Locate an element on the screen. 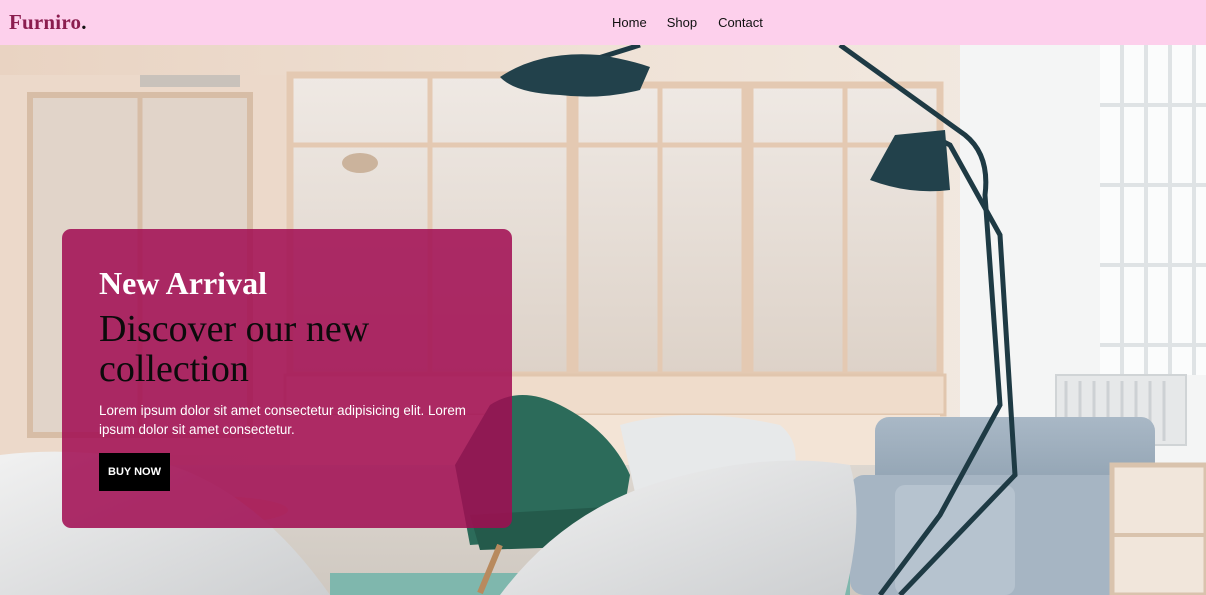 The image size is (1206, 595). buy-now-button: BUY NOW is located at coordinates (134, 472).